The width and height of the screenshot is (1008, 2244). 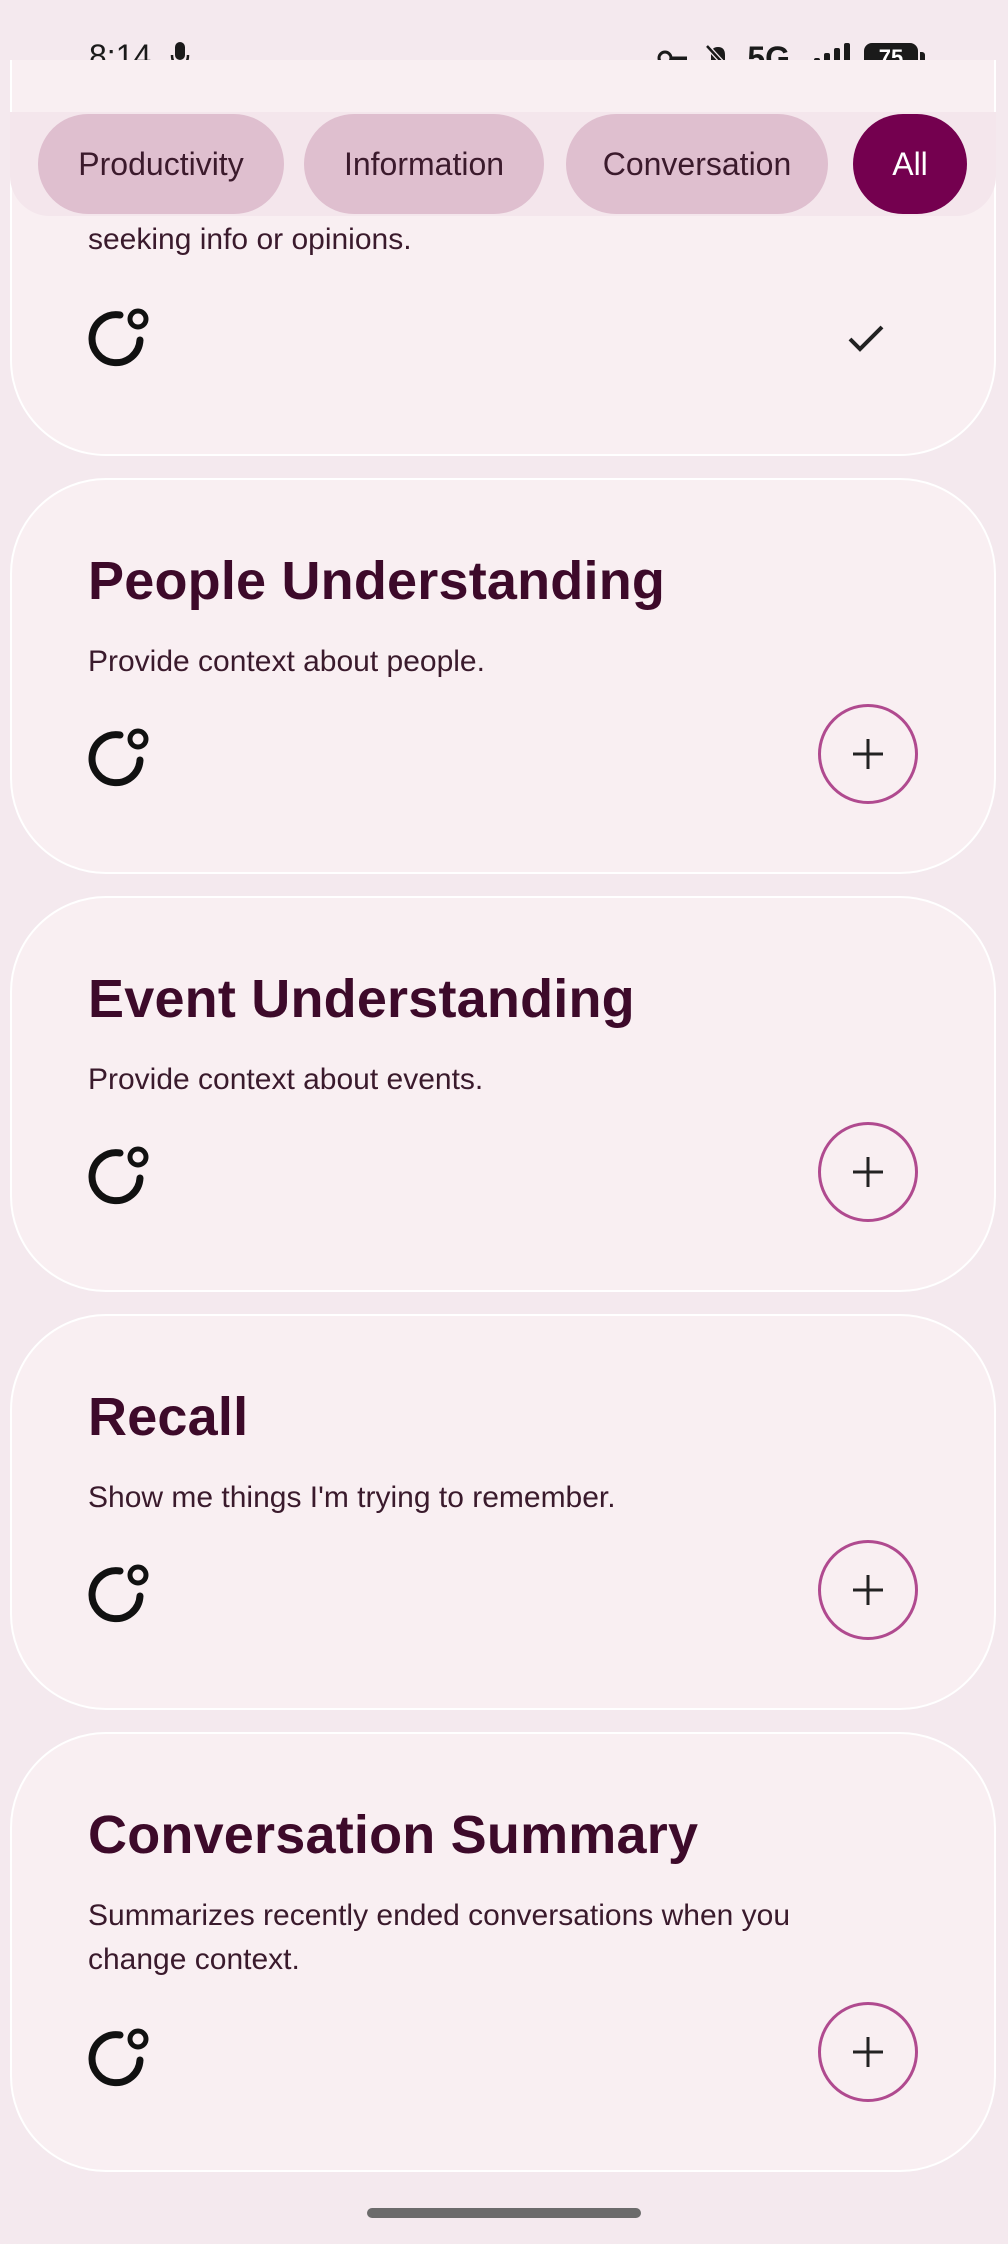 What do you see at coordinates (504, 2213) in the screenshot?
I see `home-indicator` at bounding box center [504, 2213].